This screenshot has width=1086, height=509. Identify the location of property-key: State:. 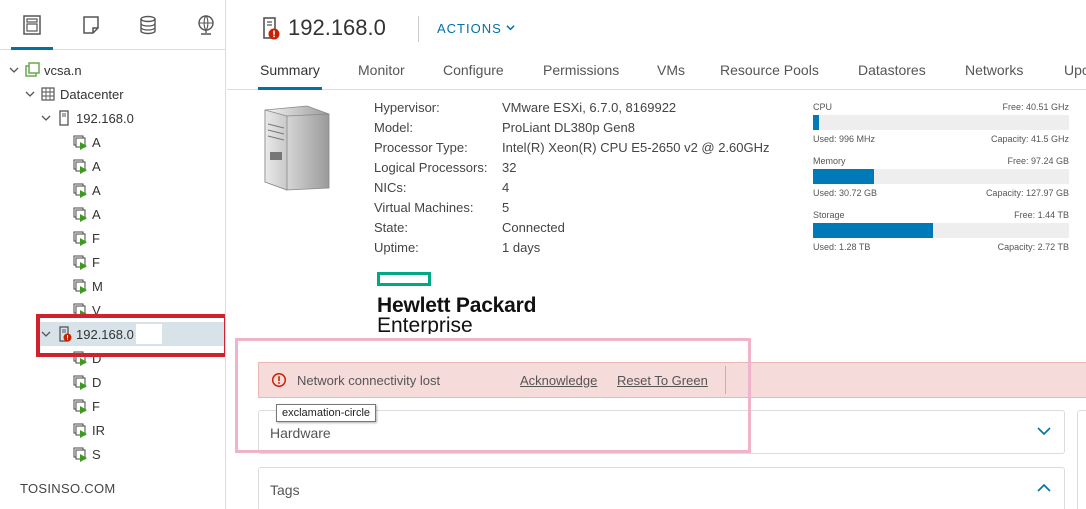
(391, 227).